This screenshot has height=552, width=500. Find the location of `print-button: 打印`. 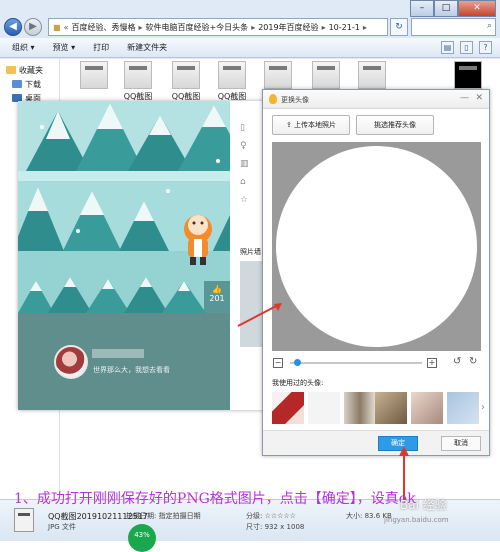

print-button: 打印 is located at coordinates (101, 47).